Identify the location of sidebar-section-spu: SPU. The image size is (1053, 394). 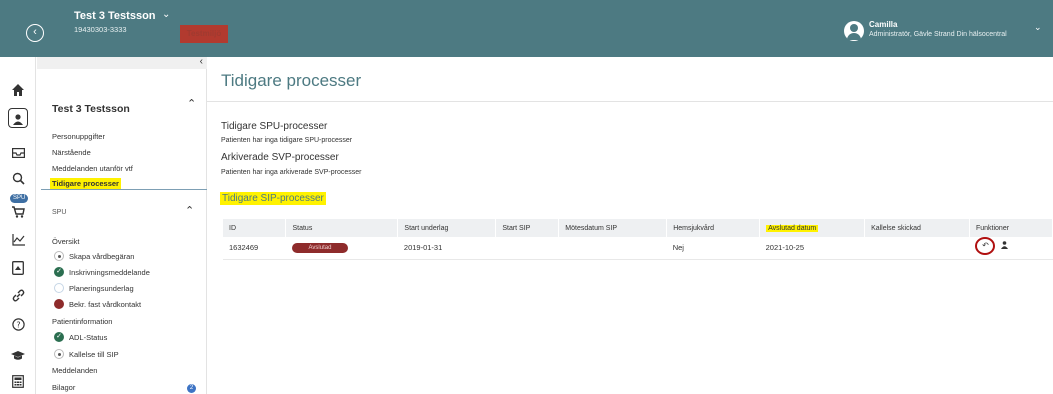
(59, 212).